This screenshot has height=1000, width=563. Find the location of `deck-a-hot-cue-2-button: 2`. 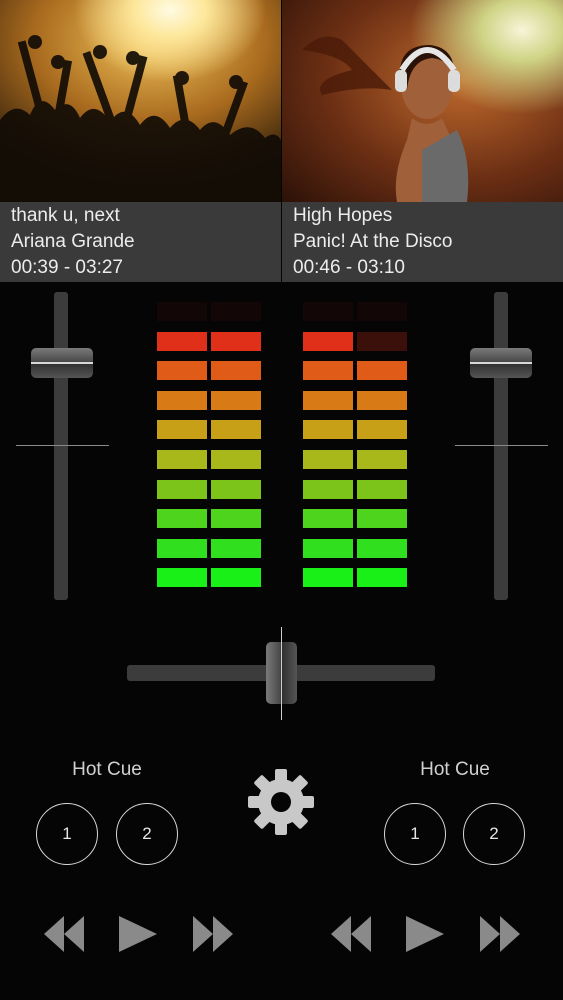

deck-a-hot-cue-2-button: 2 is located at coordinates (147, 834).